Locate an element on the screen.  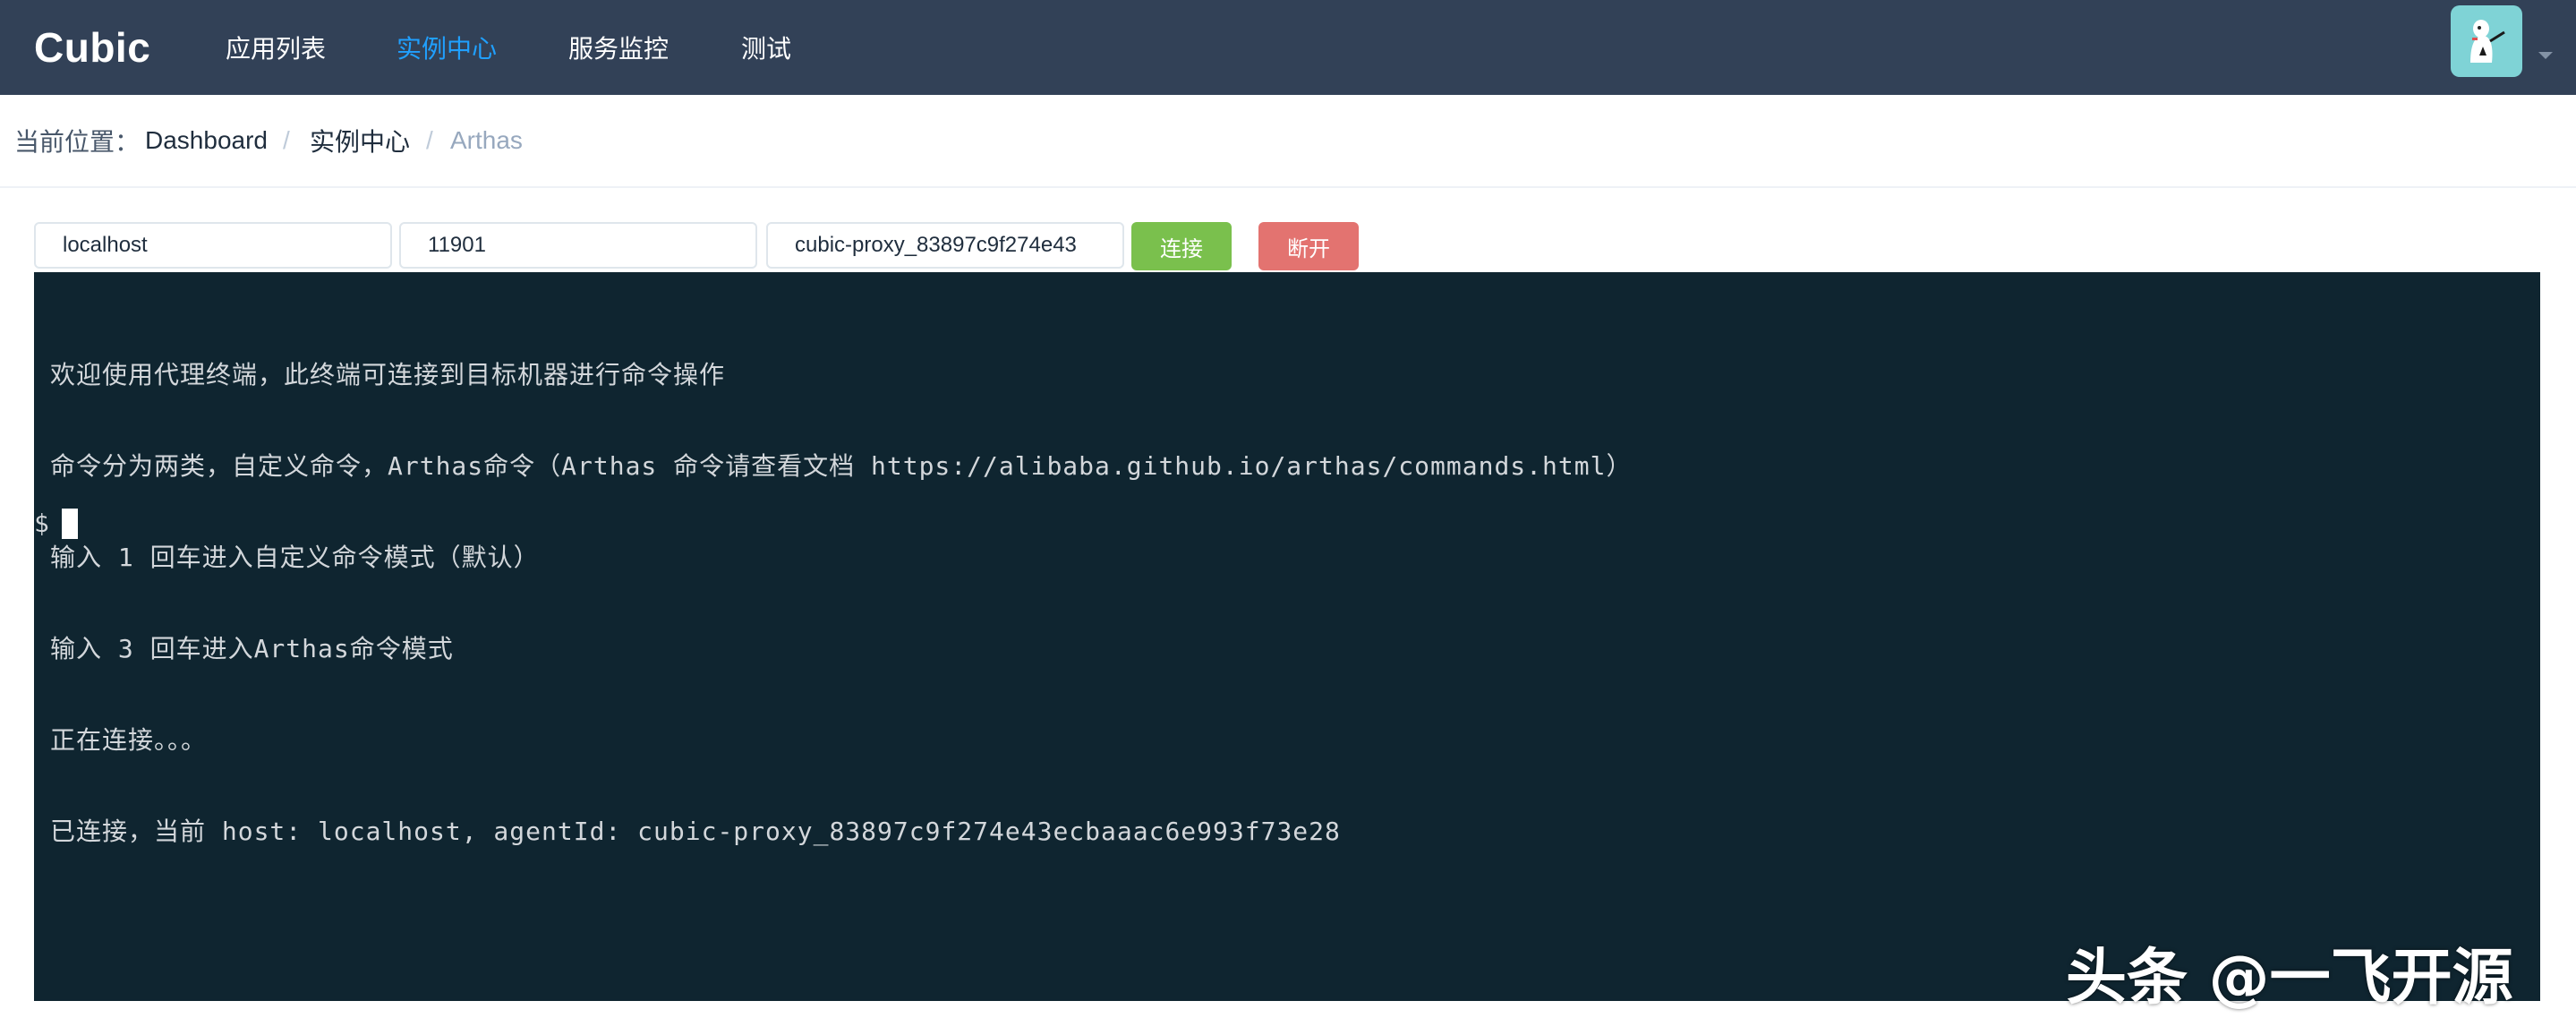
nav-item-test: 测试 is located at coordinates (766, 47).